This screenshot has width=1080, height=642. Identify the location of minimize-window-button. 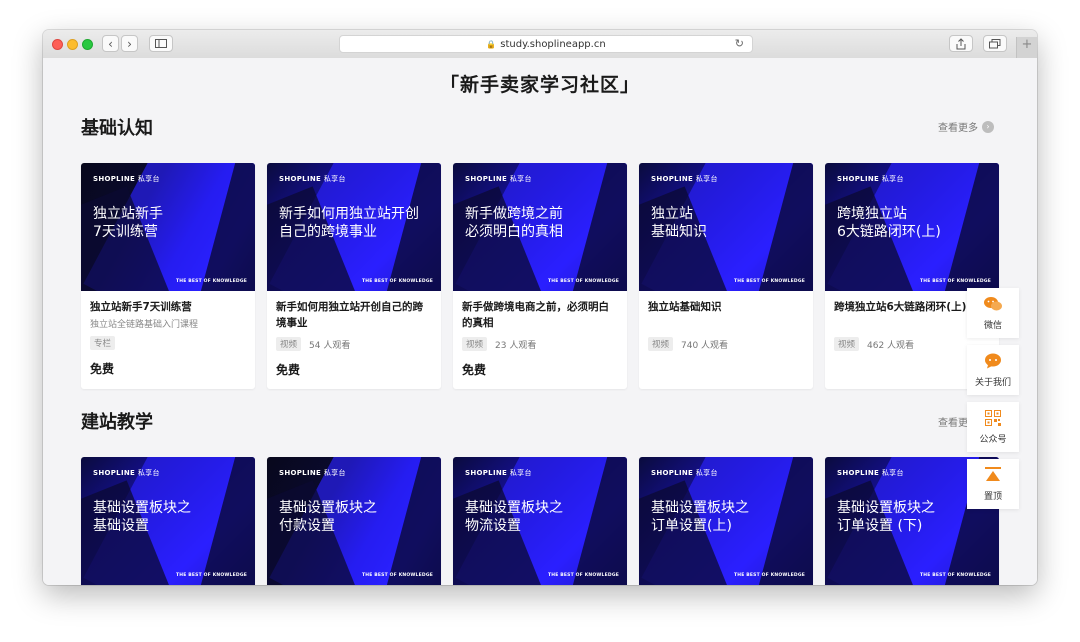
(72, 44).